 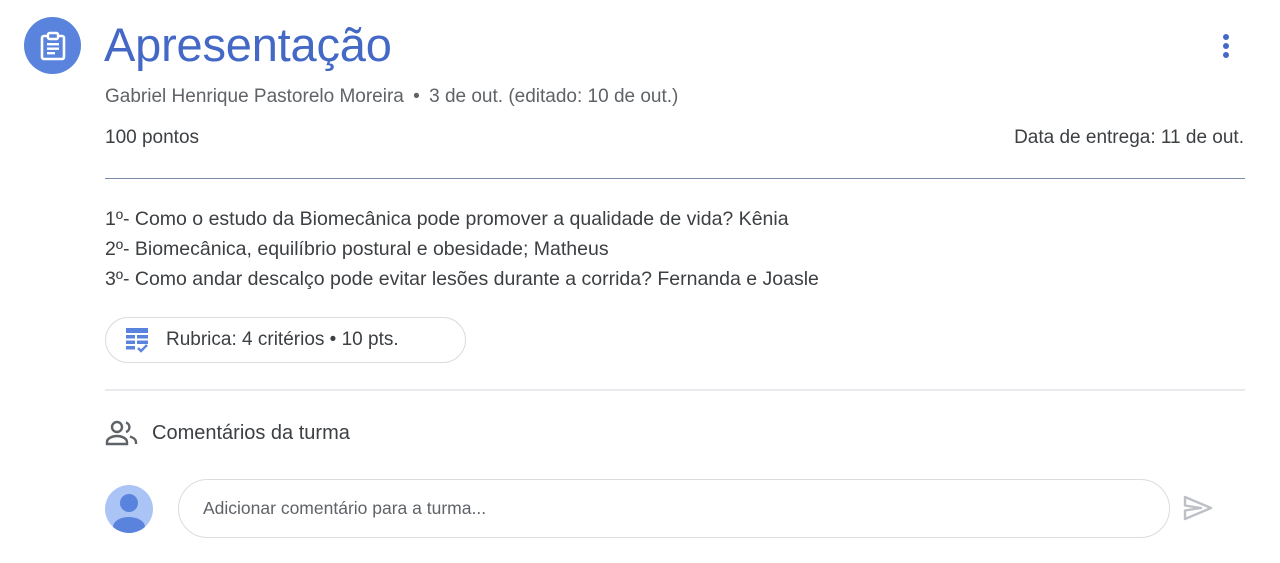 I want to click on send-comment-button, so click(x=1198, y=508).